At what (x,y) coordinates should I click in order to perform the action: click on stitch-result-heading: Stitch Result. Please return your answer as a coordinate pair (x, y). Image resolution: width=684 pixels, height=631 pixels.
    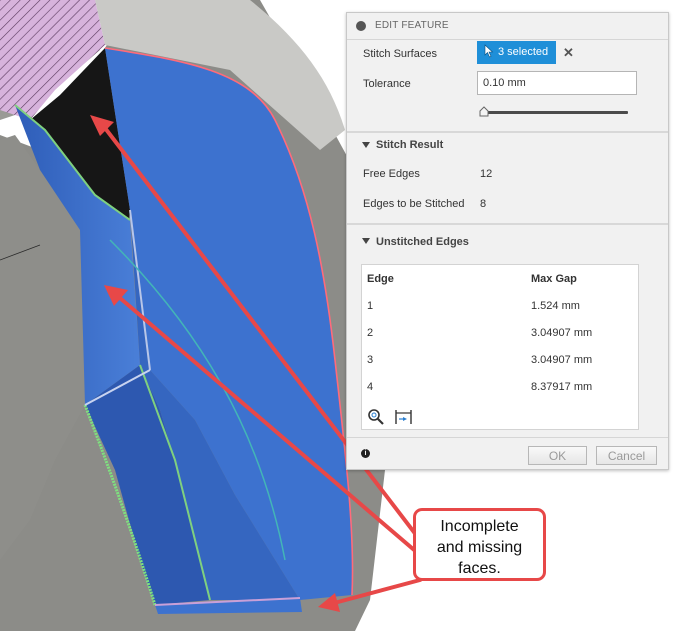
    Looking at the image, I should click on (410, 145).